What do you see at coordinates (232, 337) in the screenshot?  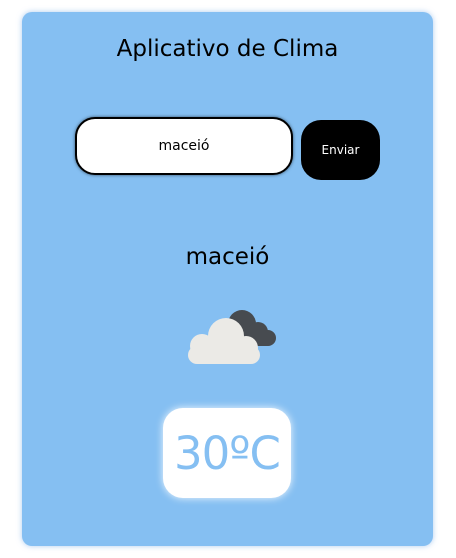 I see `cloudy-icon` at bounding box center [232, 337].